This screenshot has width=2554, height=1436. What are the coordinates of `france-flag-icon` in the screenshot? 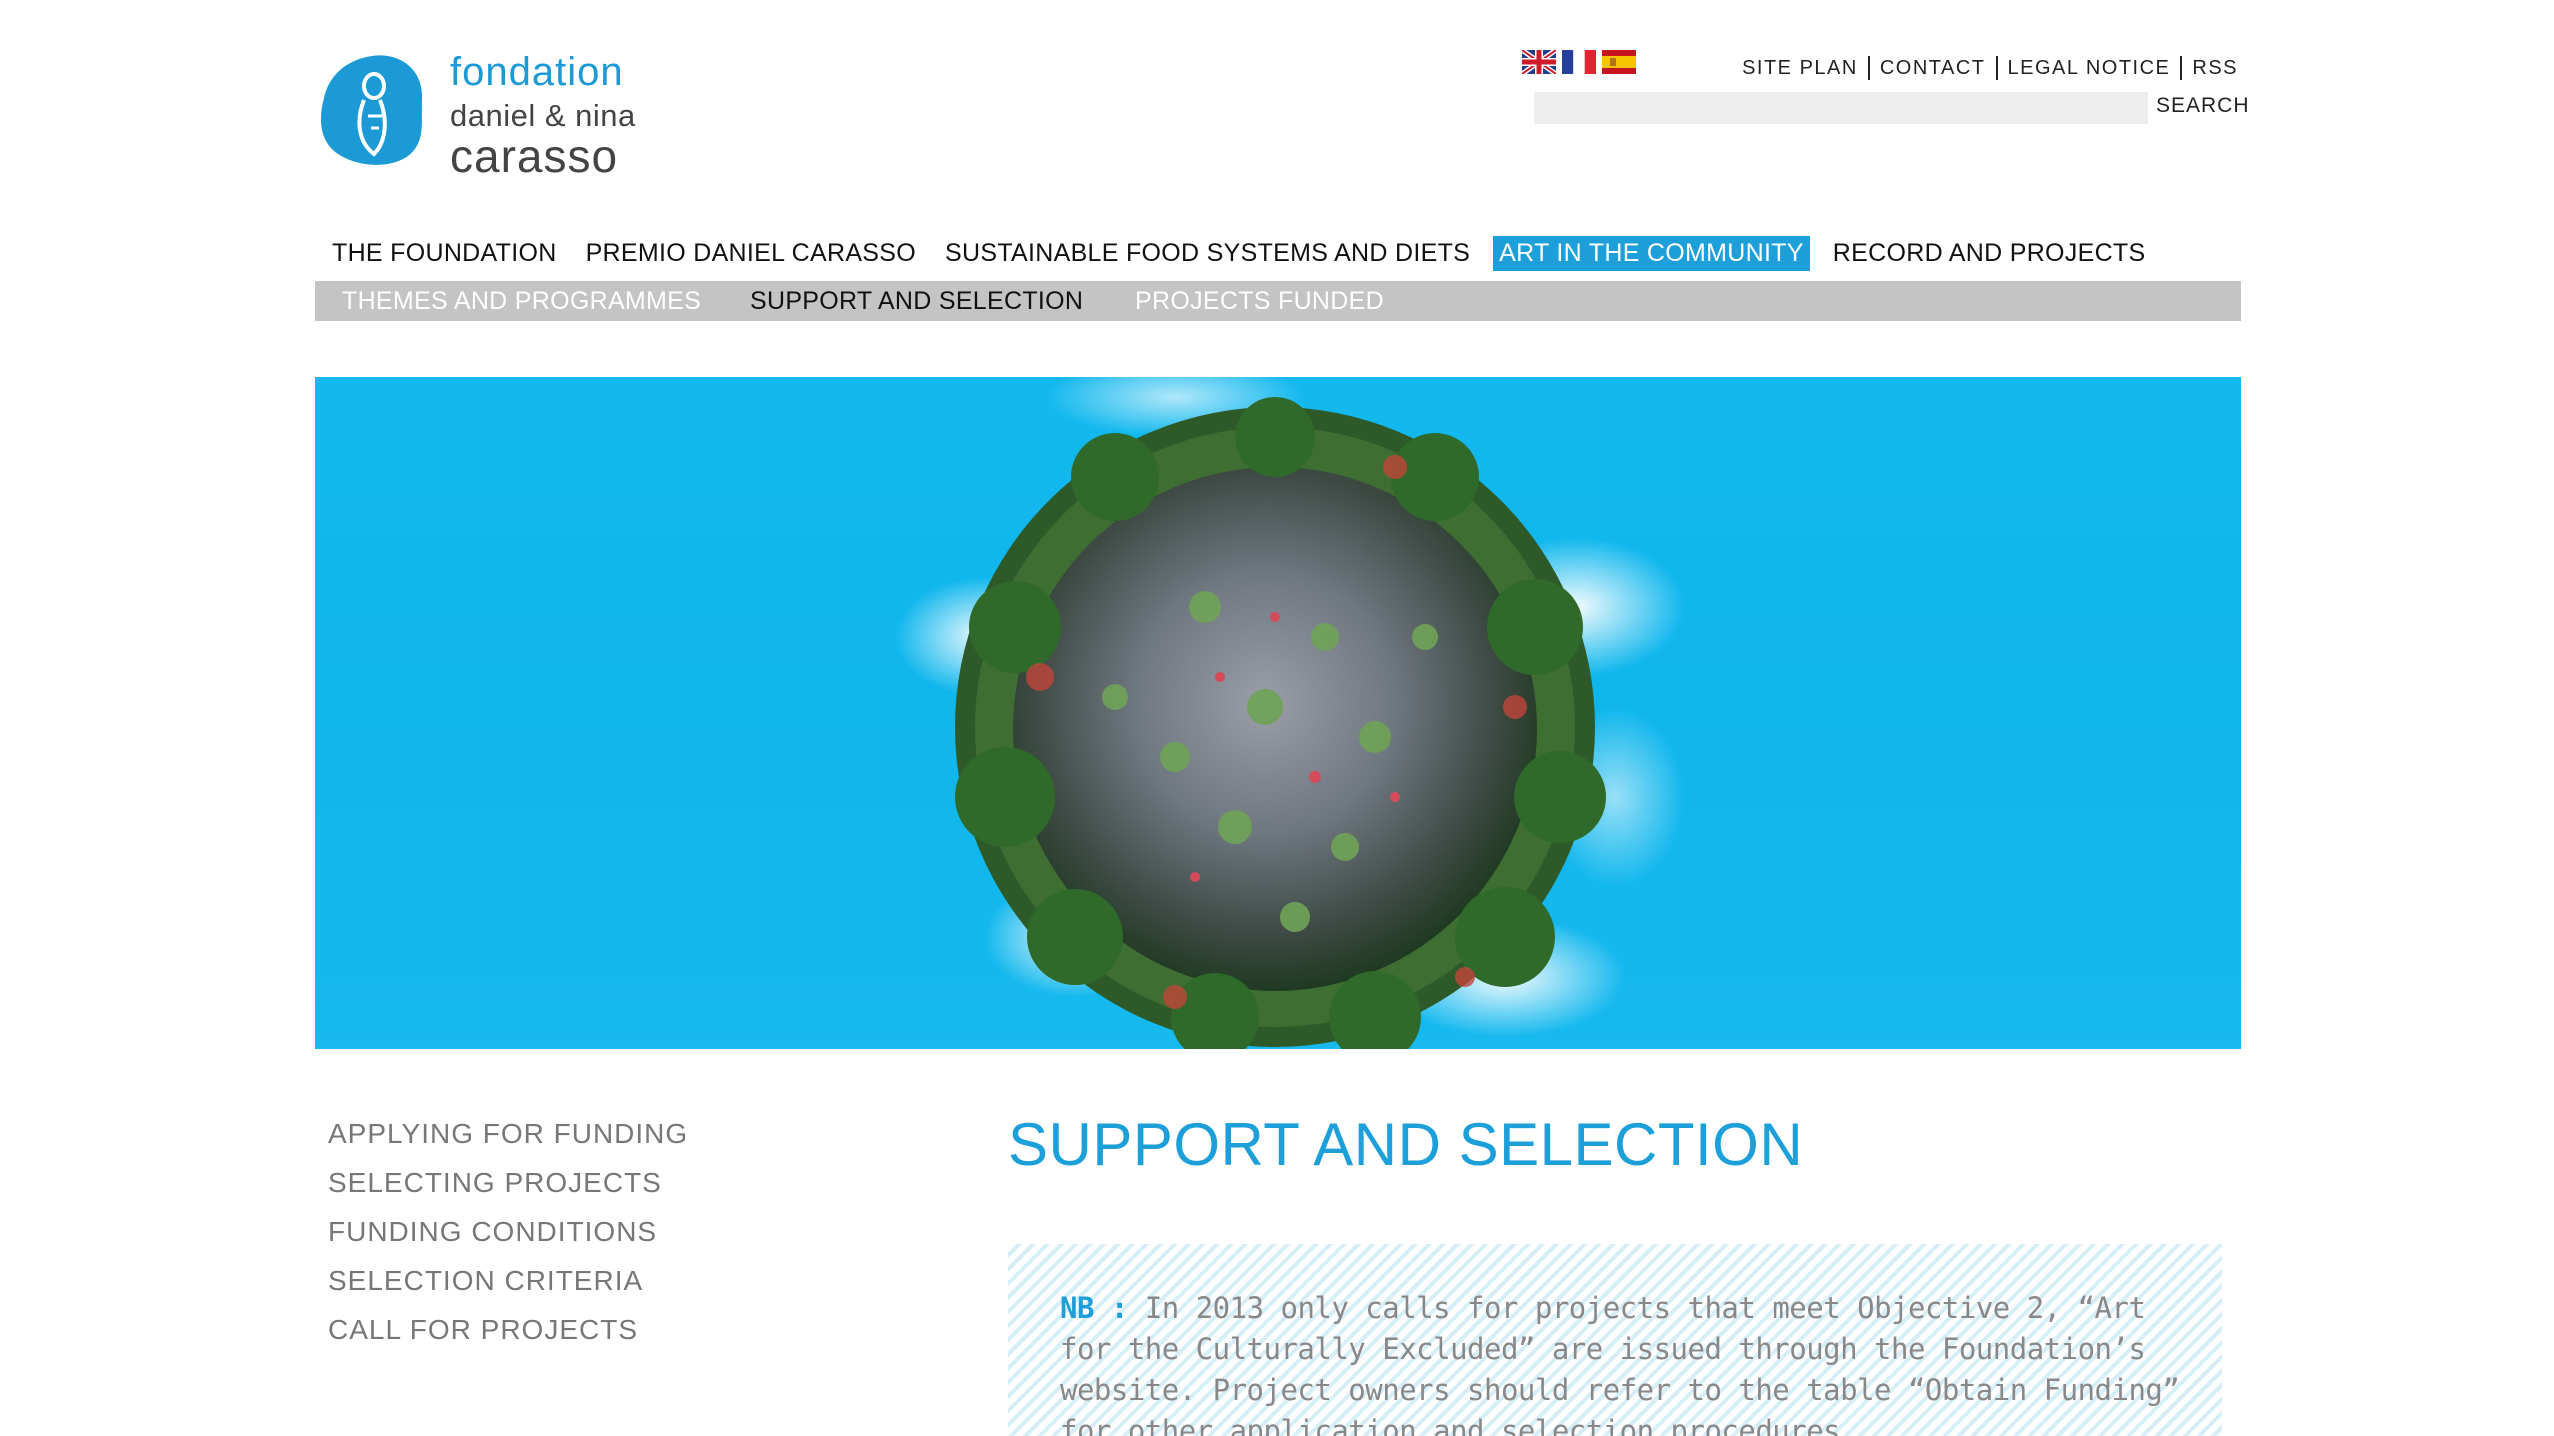 It's located at (1579, 62).